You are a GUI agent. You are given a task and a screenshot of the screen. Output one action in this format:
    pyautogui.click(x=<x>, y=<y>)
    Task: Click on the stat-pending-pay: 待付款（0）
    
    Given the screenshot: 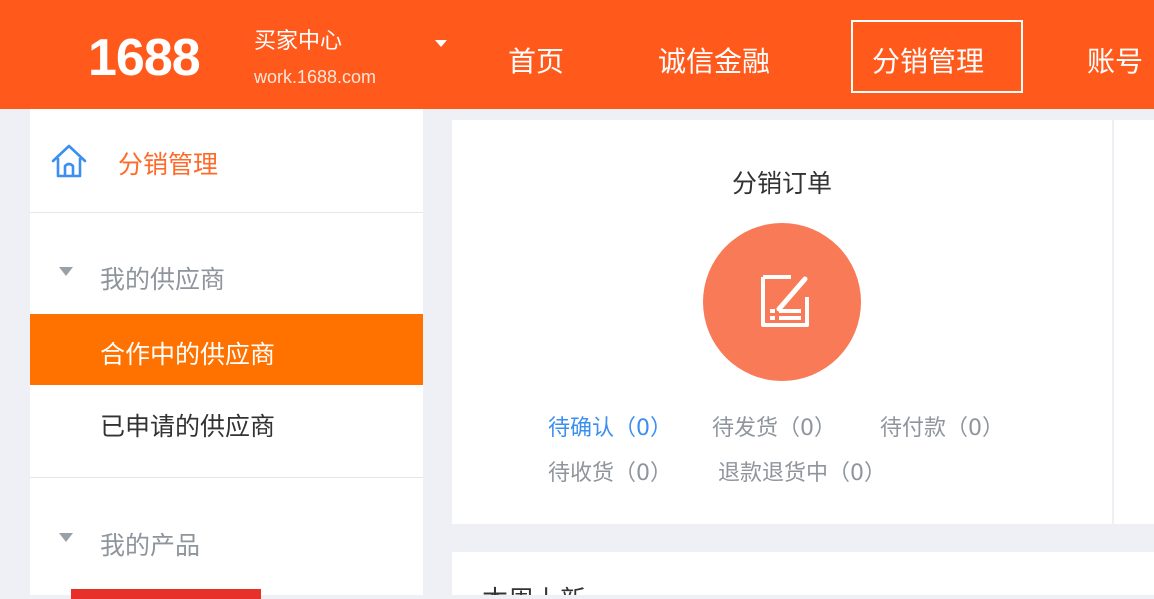 What is the action you would take?
    pyautogui.click(x=942, y=426)
    